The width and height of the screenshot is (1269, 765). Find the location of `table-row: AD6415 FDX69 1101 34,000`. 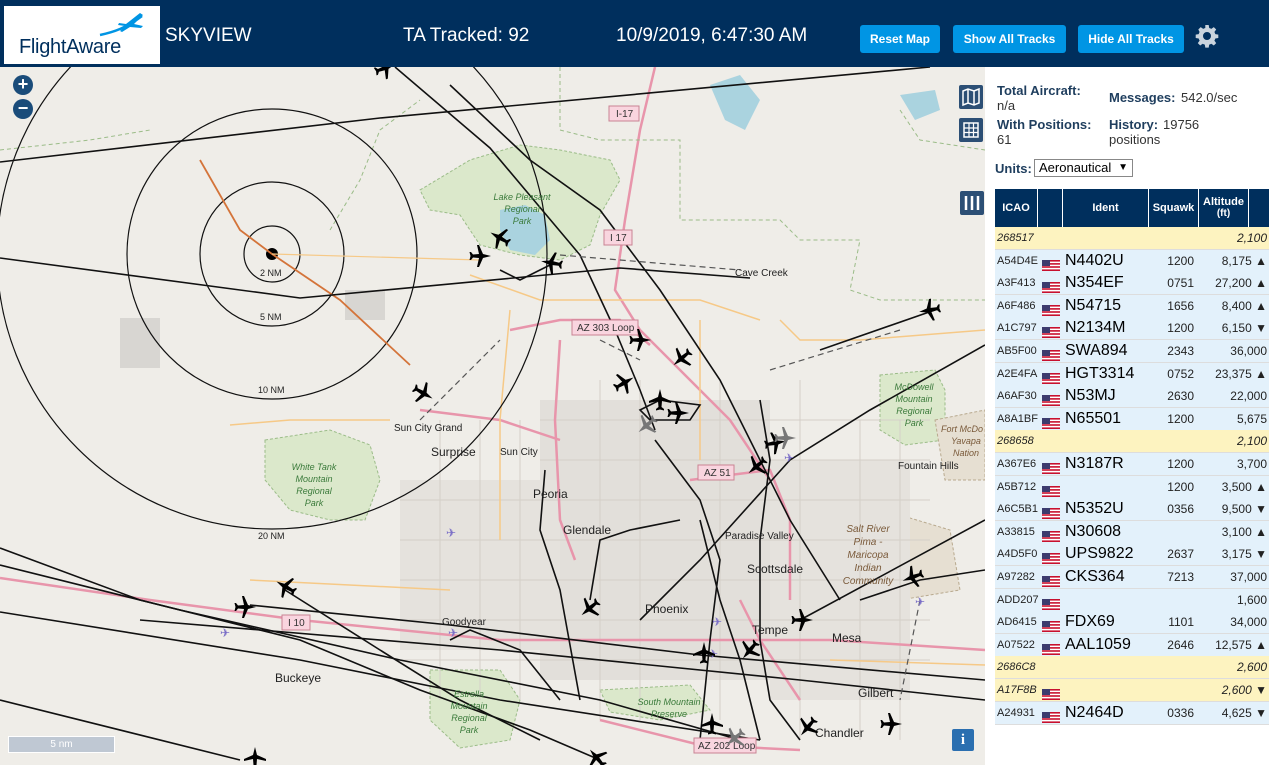

table-row: AD6415 FDX69 1101 34,000 is located at coordinates (1132, 623).